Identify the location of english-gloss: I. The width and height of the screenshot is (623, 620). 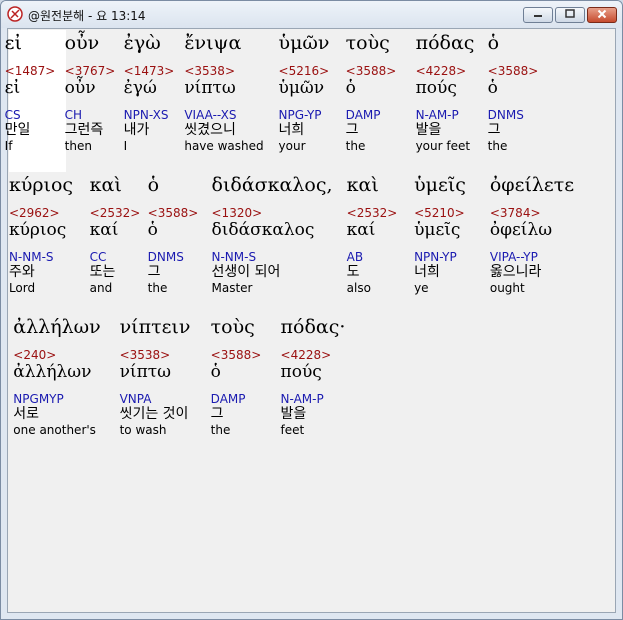
(125, 146).